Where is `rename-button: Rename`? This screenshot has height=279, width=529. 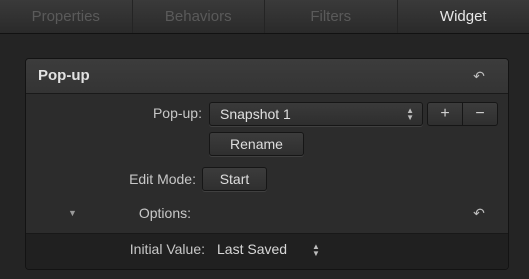
rename-button: Rename is located at coordinates (256, 144).